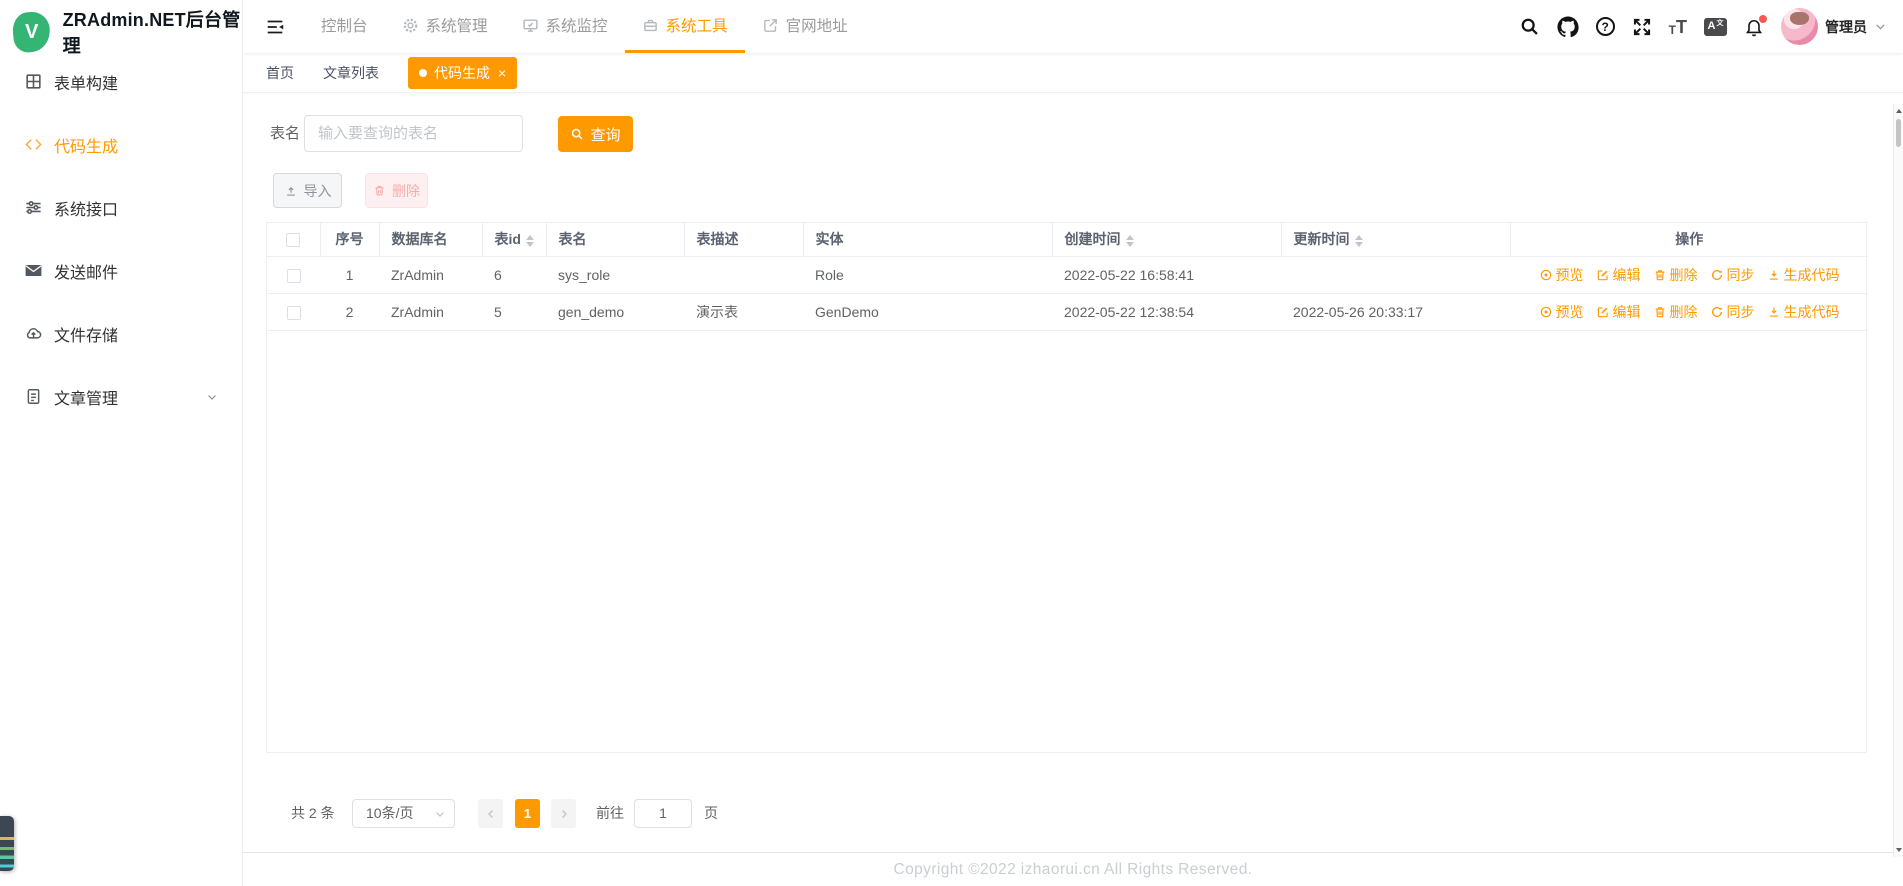 The image size is (1903, 886). I want to click on page-size-select: 10条/页, so click(403, 813).